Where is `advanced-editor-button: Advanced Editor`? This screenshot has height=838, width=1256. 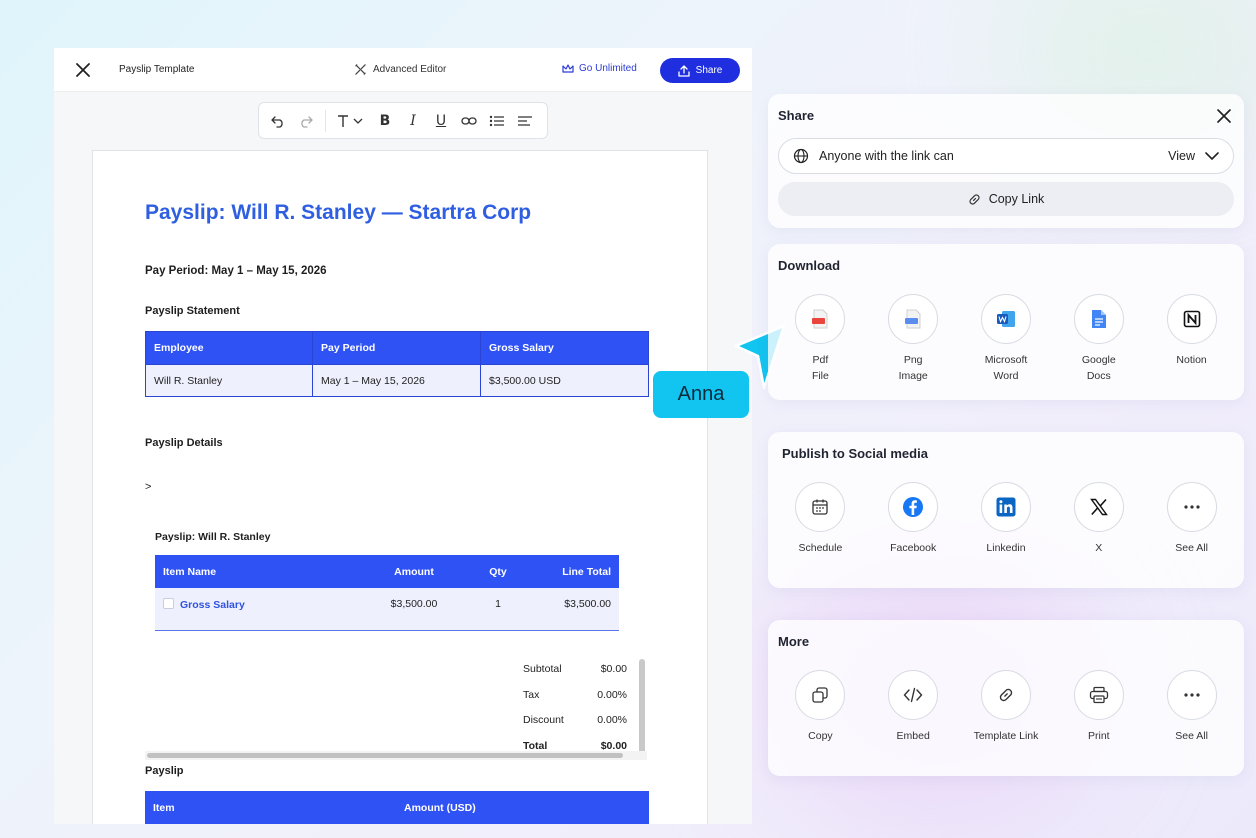
advanced-editor-button: Advanced Editor is located at coordinates (400, 69).